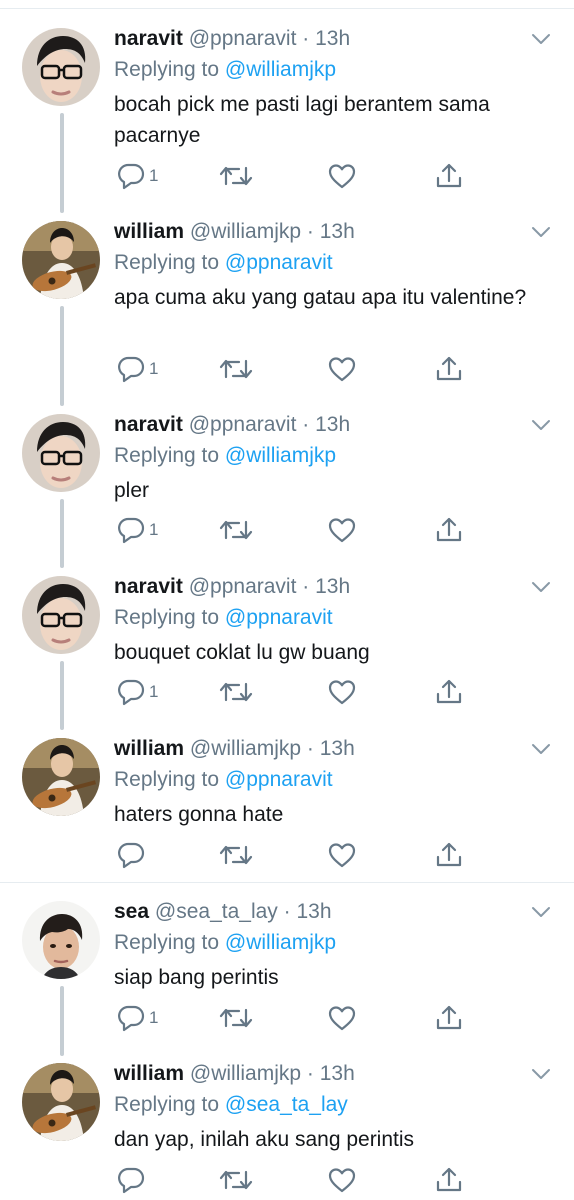 The image size is (574, 1200). What do you see at coordinates (287, 882) in the screenshot?
I see `tweet-divider` at bounding box center [287, 882].